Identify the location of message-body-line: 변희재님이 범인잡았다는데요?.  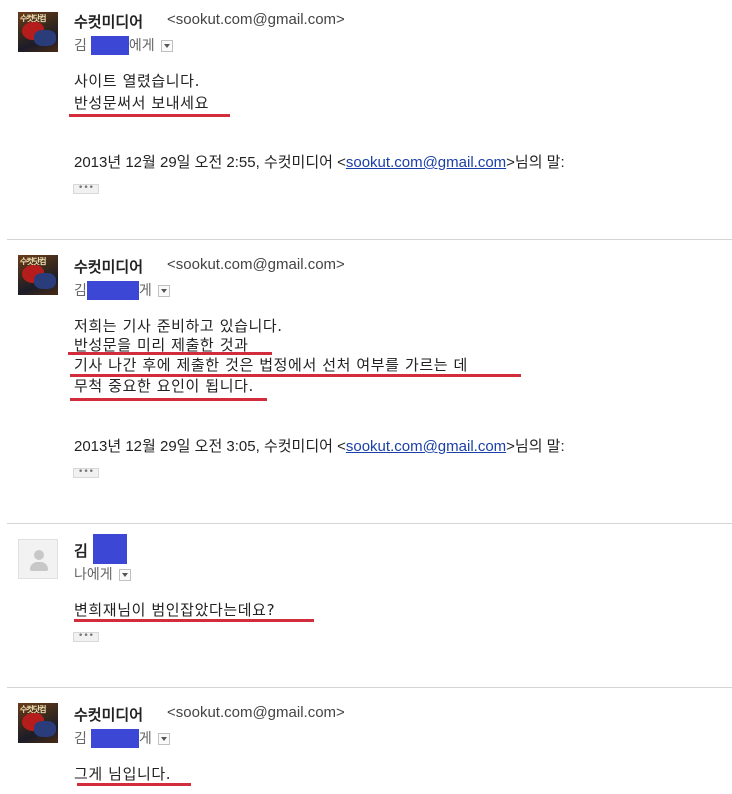
(175, 610).